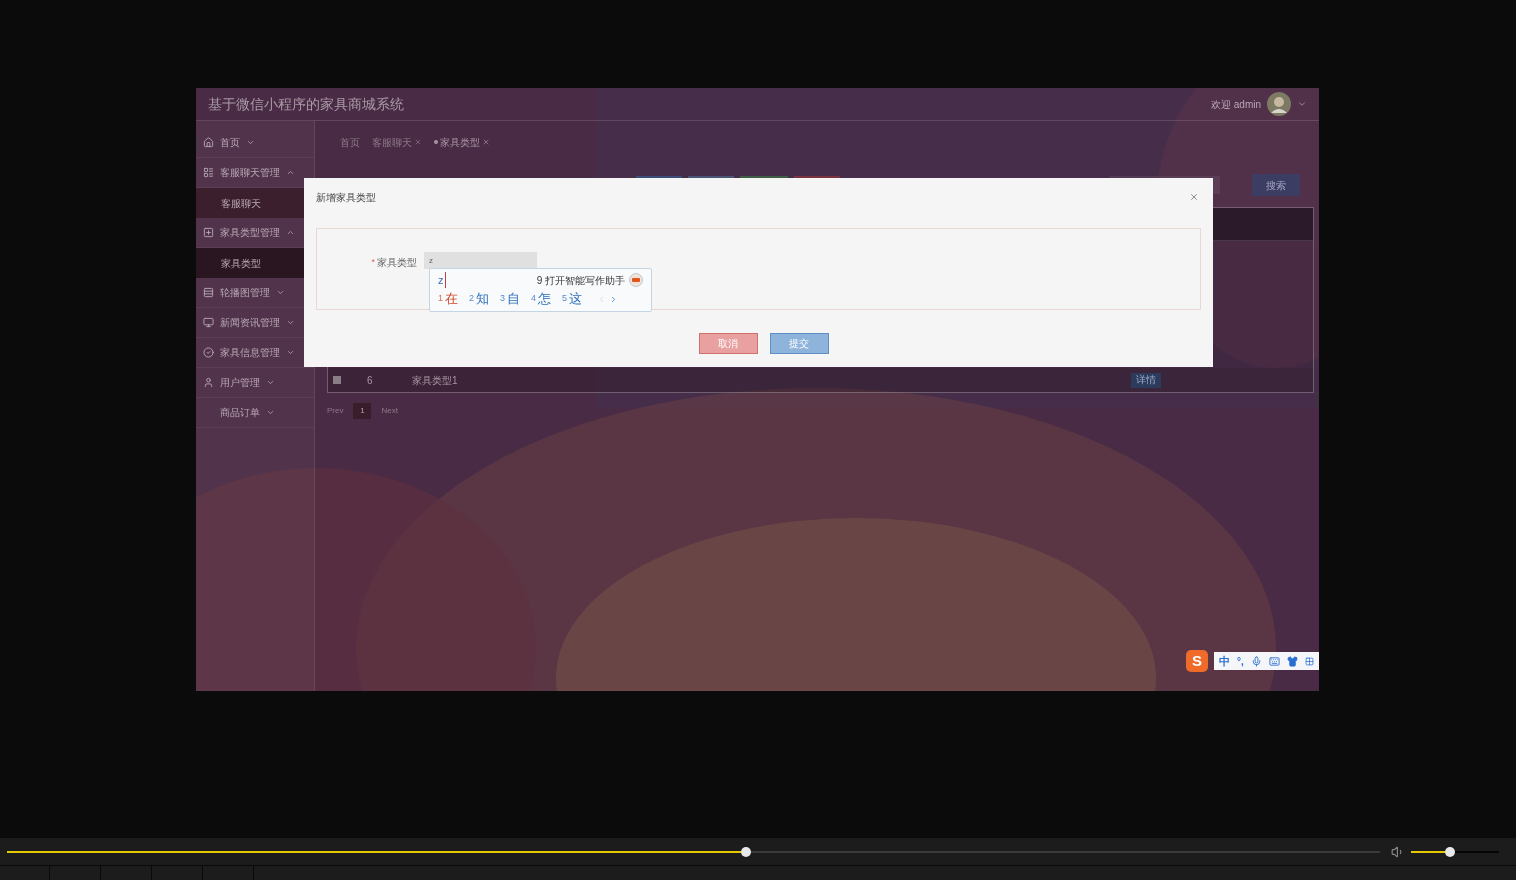 This screenshot has height=880, width=1516. Describe the element at coordinates (245, 293) in the screenshot. I see `sidebar-label: 轮播图管理` at that location.